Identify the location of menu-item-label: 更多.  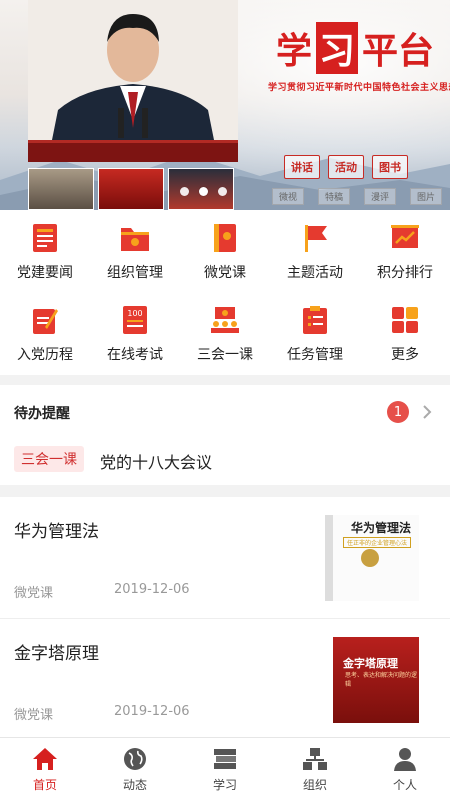
(405, 355).